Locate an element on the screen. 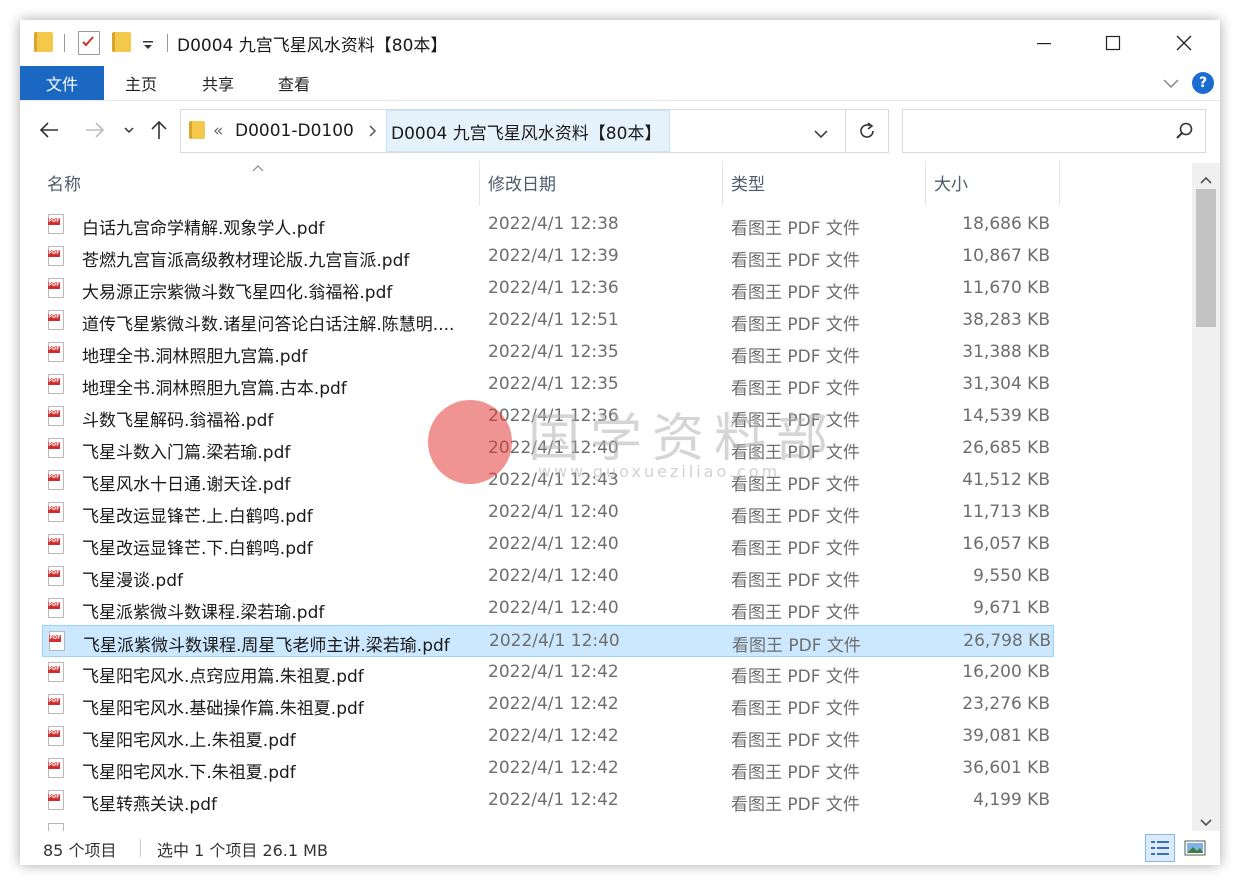  refresh-icon is located at coordinates (867, 133).